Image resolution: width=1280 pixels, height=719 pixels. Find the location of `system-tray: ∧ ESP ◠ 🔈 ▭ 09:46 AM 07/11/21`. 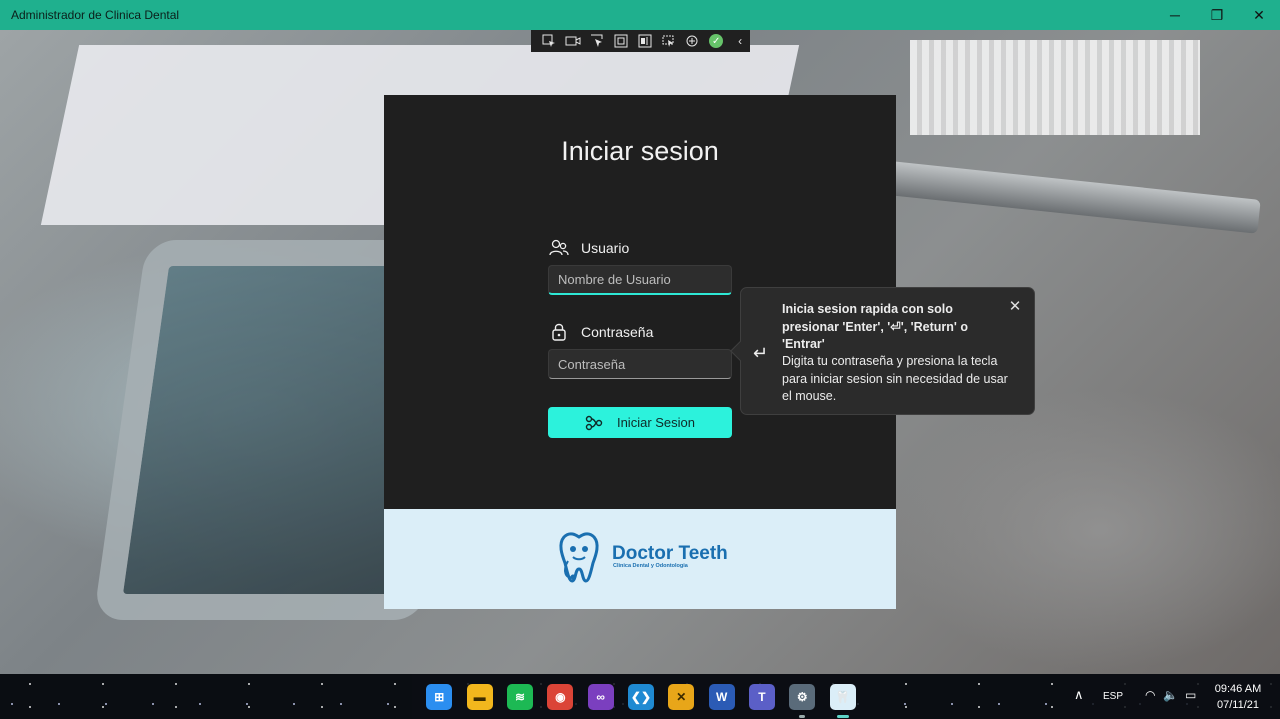

system-tray: ∧ ESP ◠ 🔈 ▭ 09:46 AM 07/11/21 is located at coordinates (1175, 696).